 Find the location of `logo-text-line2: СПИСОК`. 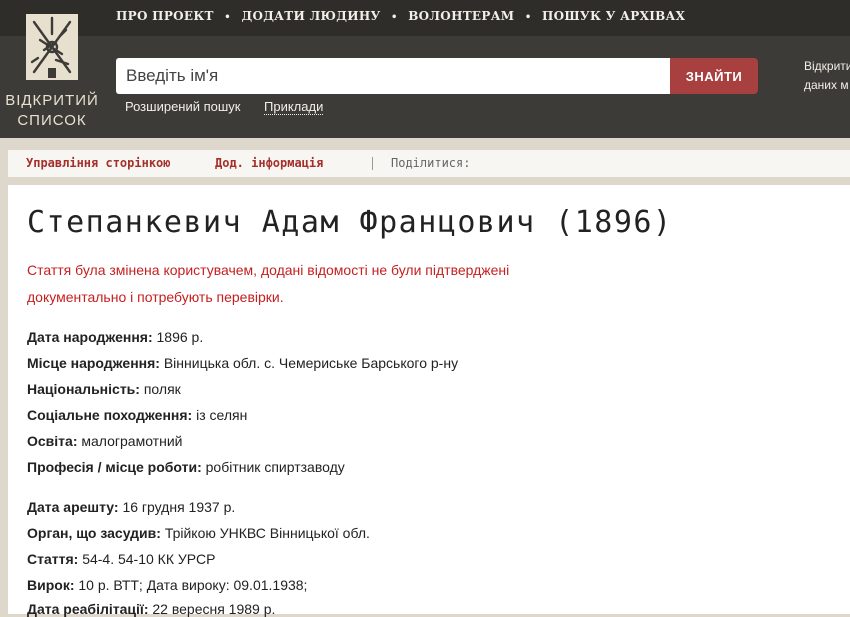

logo-text-line2: СПИСОК is located at coordinates (52, 120).